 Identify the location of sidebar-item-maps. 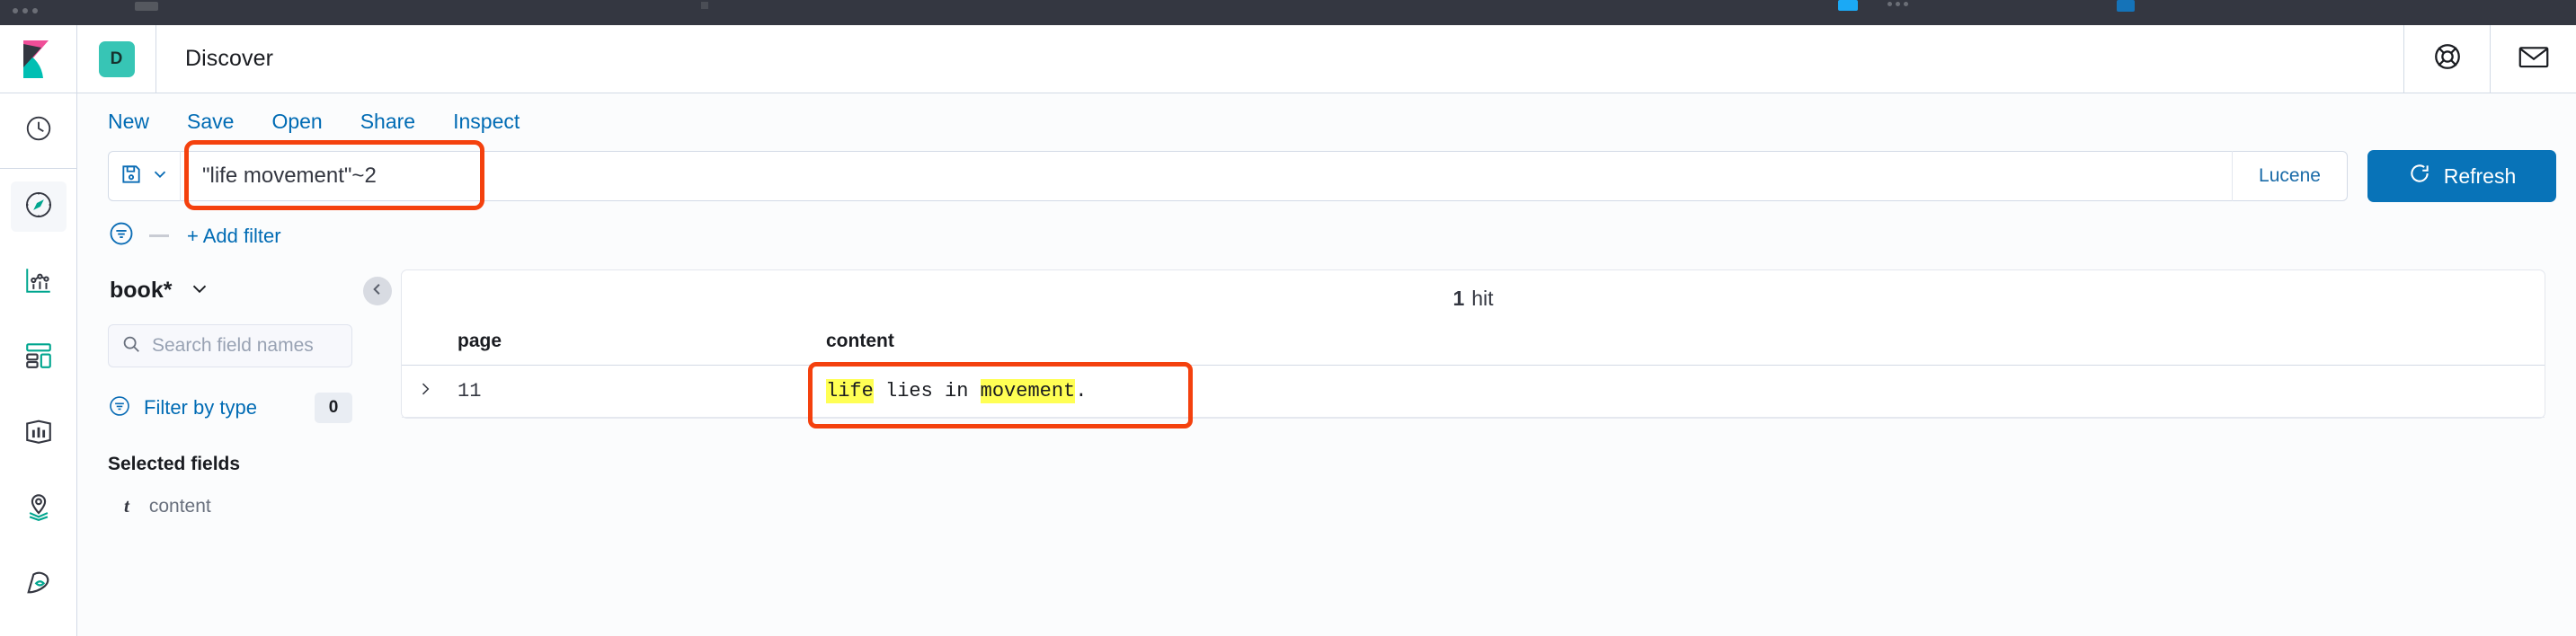
(38, 508).